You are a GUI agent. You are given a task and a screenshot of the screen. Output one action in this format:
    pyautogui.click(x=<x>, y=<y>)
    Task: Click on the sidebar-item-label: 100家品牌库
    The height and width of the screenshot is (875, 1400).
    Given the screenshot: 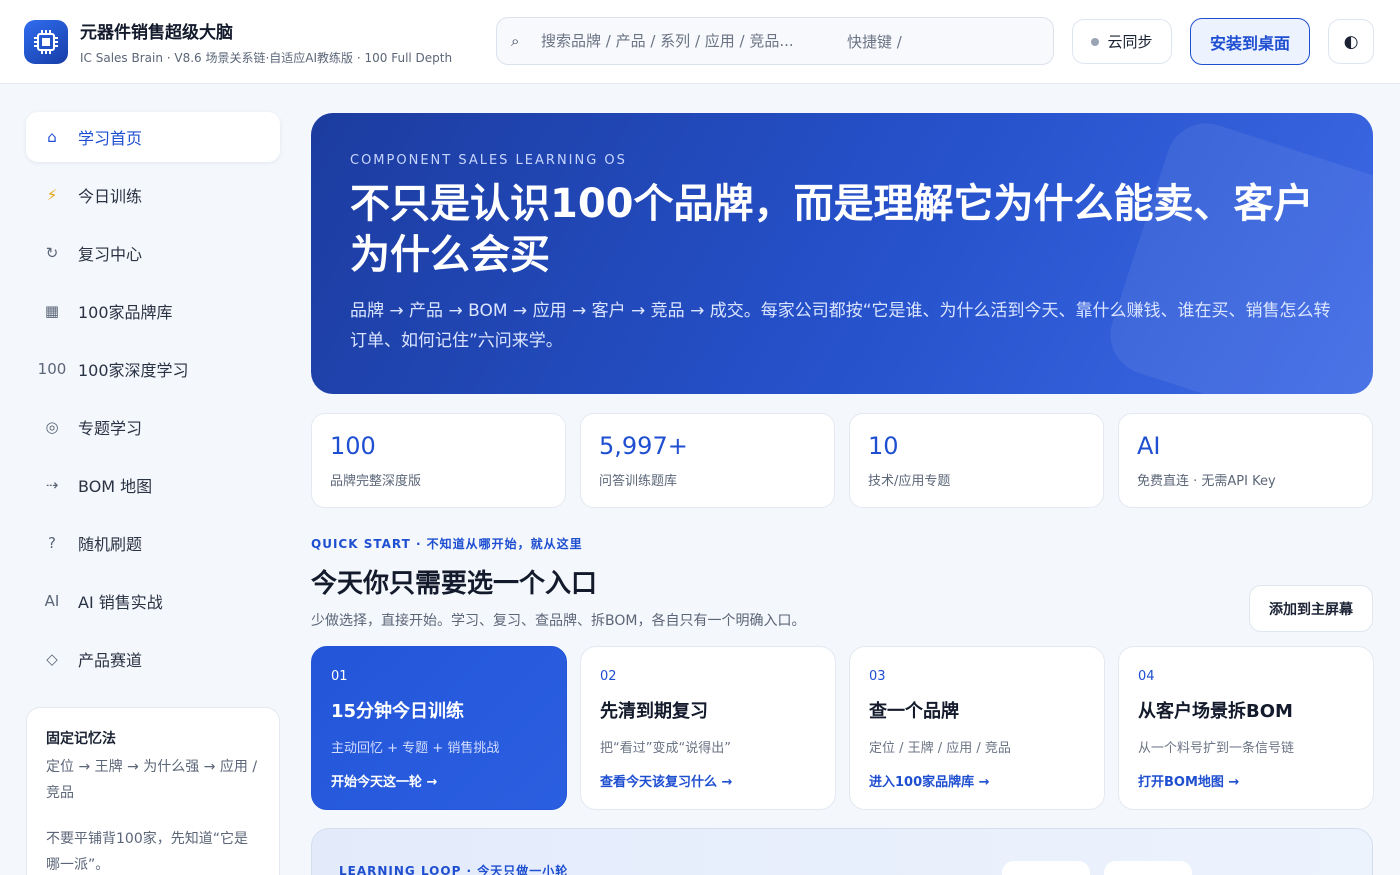 What is the action you would take?
    pyautogui.click(x=125, y=312)
    